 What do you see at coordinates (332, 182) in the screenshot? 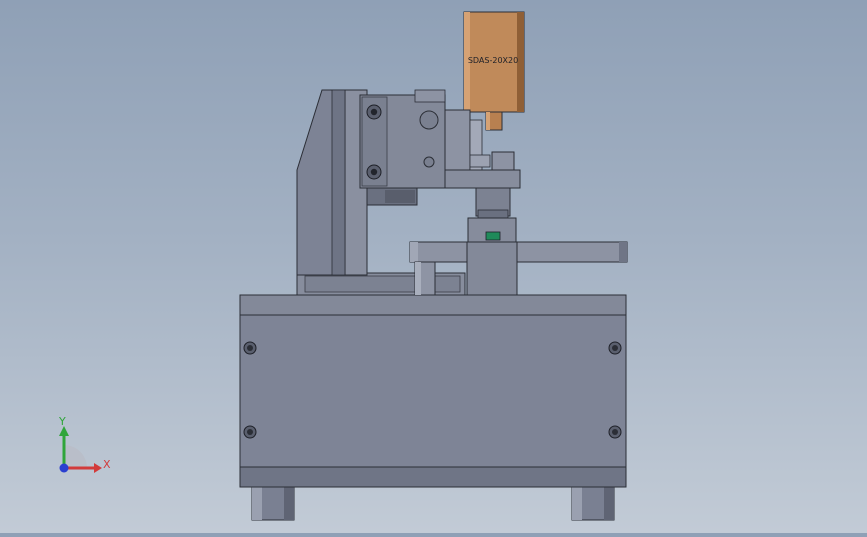
I see `left-column` at bounding box center [332, 182].